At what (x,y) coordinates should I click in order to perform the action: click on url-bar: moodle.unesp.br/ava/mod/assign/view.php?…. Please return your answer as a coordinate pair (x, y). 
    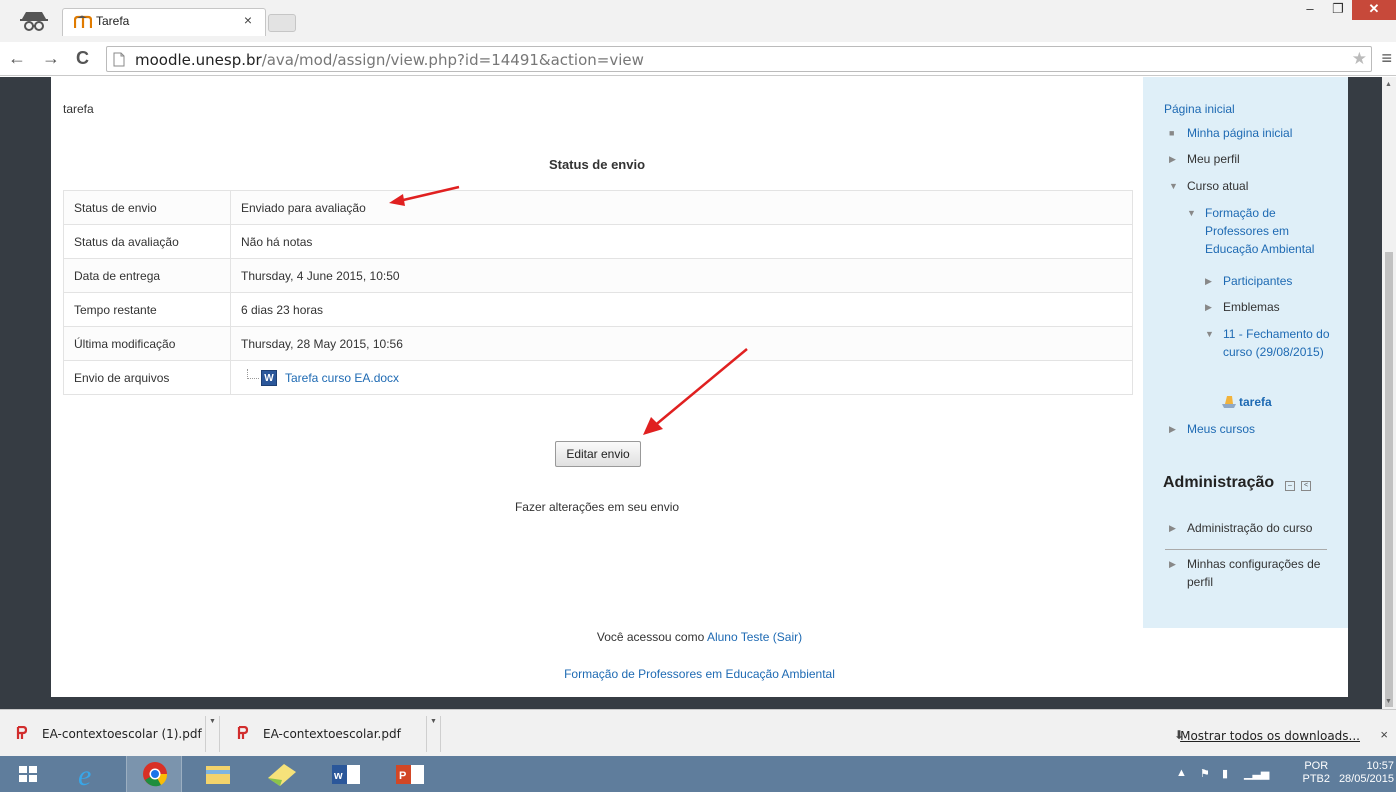
    Looking at the image, I should click on (739, 59).